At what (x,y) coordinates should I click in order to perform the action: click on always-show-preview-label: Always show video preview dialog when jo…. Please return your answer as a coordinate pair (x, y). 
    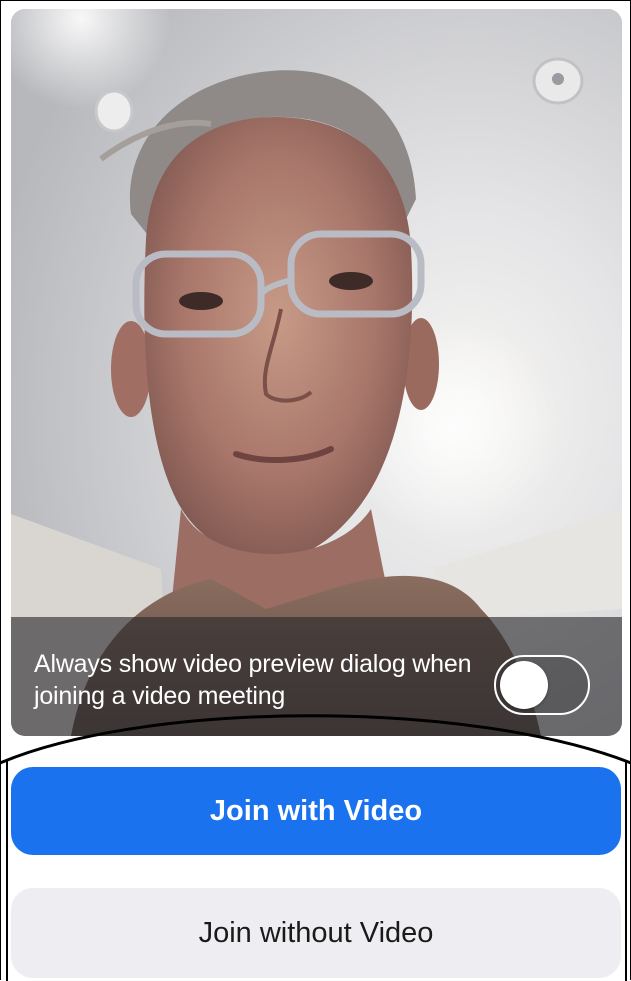
    Looking at the image, I should click on (253, 680).